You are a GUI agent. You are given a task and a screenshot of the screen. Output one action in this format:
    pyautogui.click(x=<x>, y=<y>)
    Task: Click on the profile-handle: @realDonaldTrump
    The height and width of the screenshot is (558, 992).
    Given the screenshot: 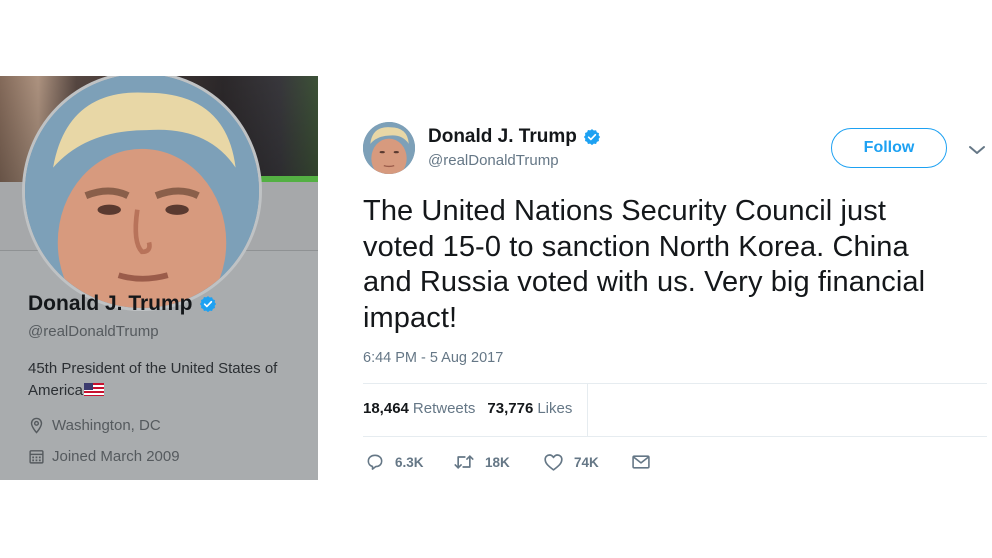 What is the action you would take?
    pyautogui.click(x=93, y=331)
    